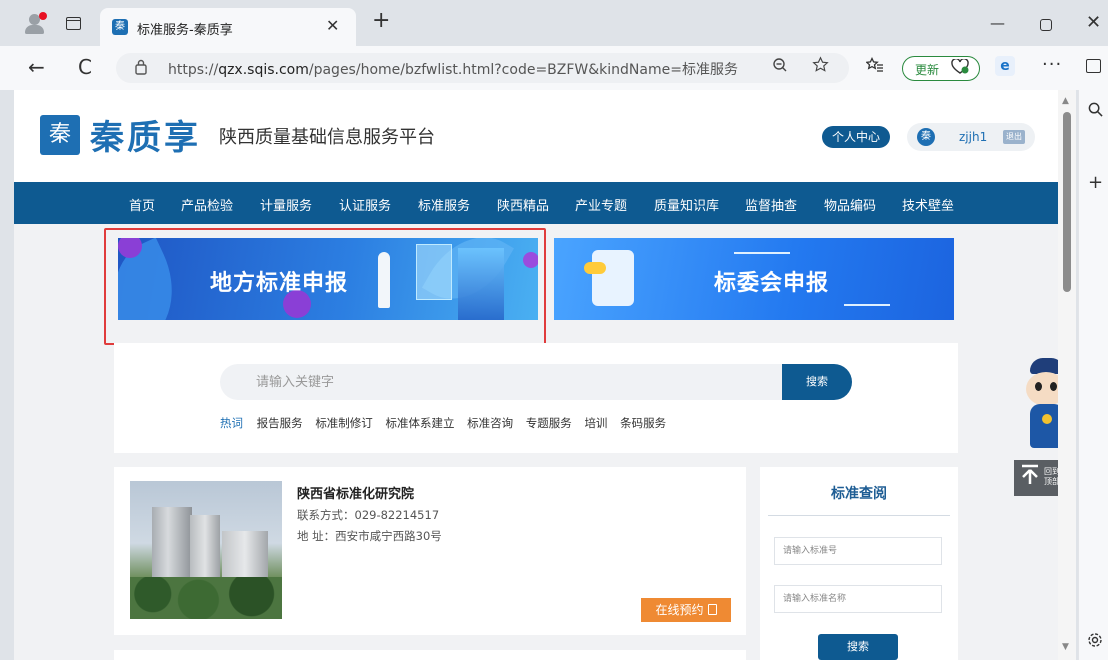 This screenshot has height=660, width=1108. Describe the element at coordinates (35, 24) in the screenshot. I see `profile-avatar-icon` at that location.